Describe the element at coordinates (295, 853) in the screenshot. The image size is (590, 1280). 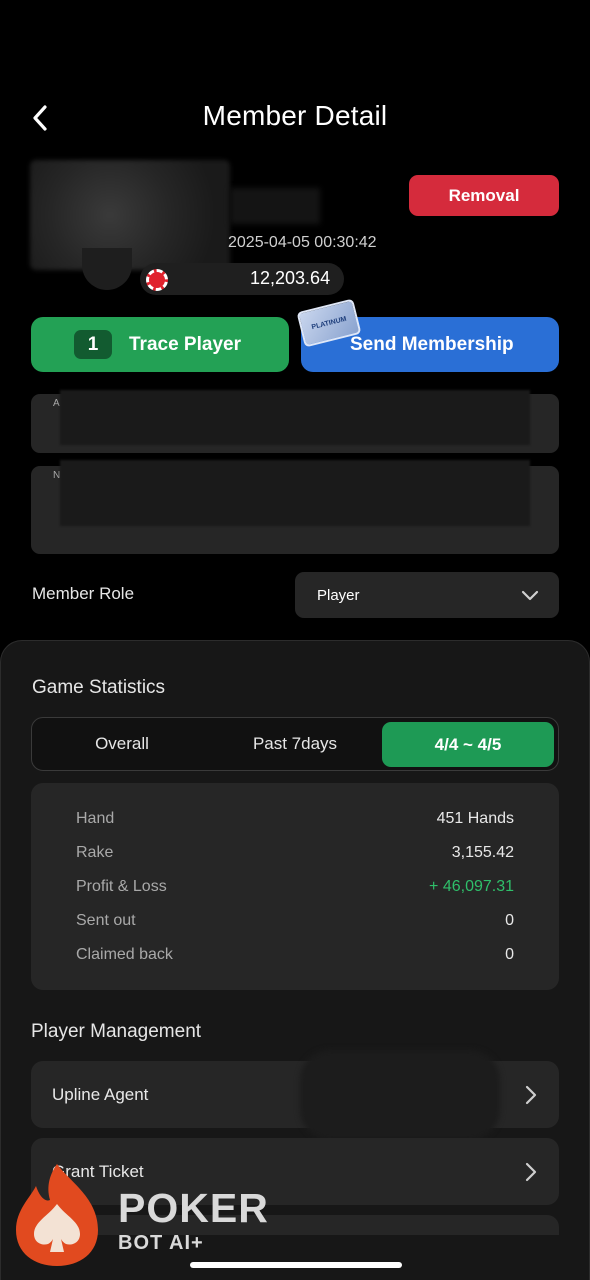
I see `stat-row-rake: Rake 3,155.42` at that location.